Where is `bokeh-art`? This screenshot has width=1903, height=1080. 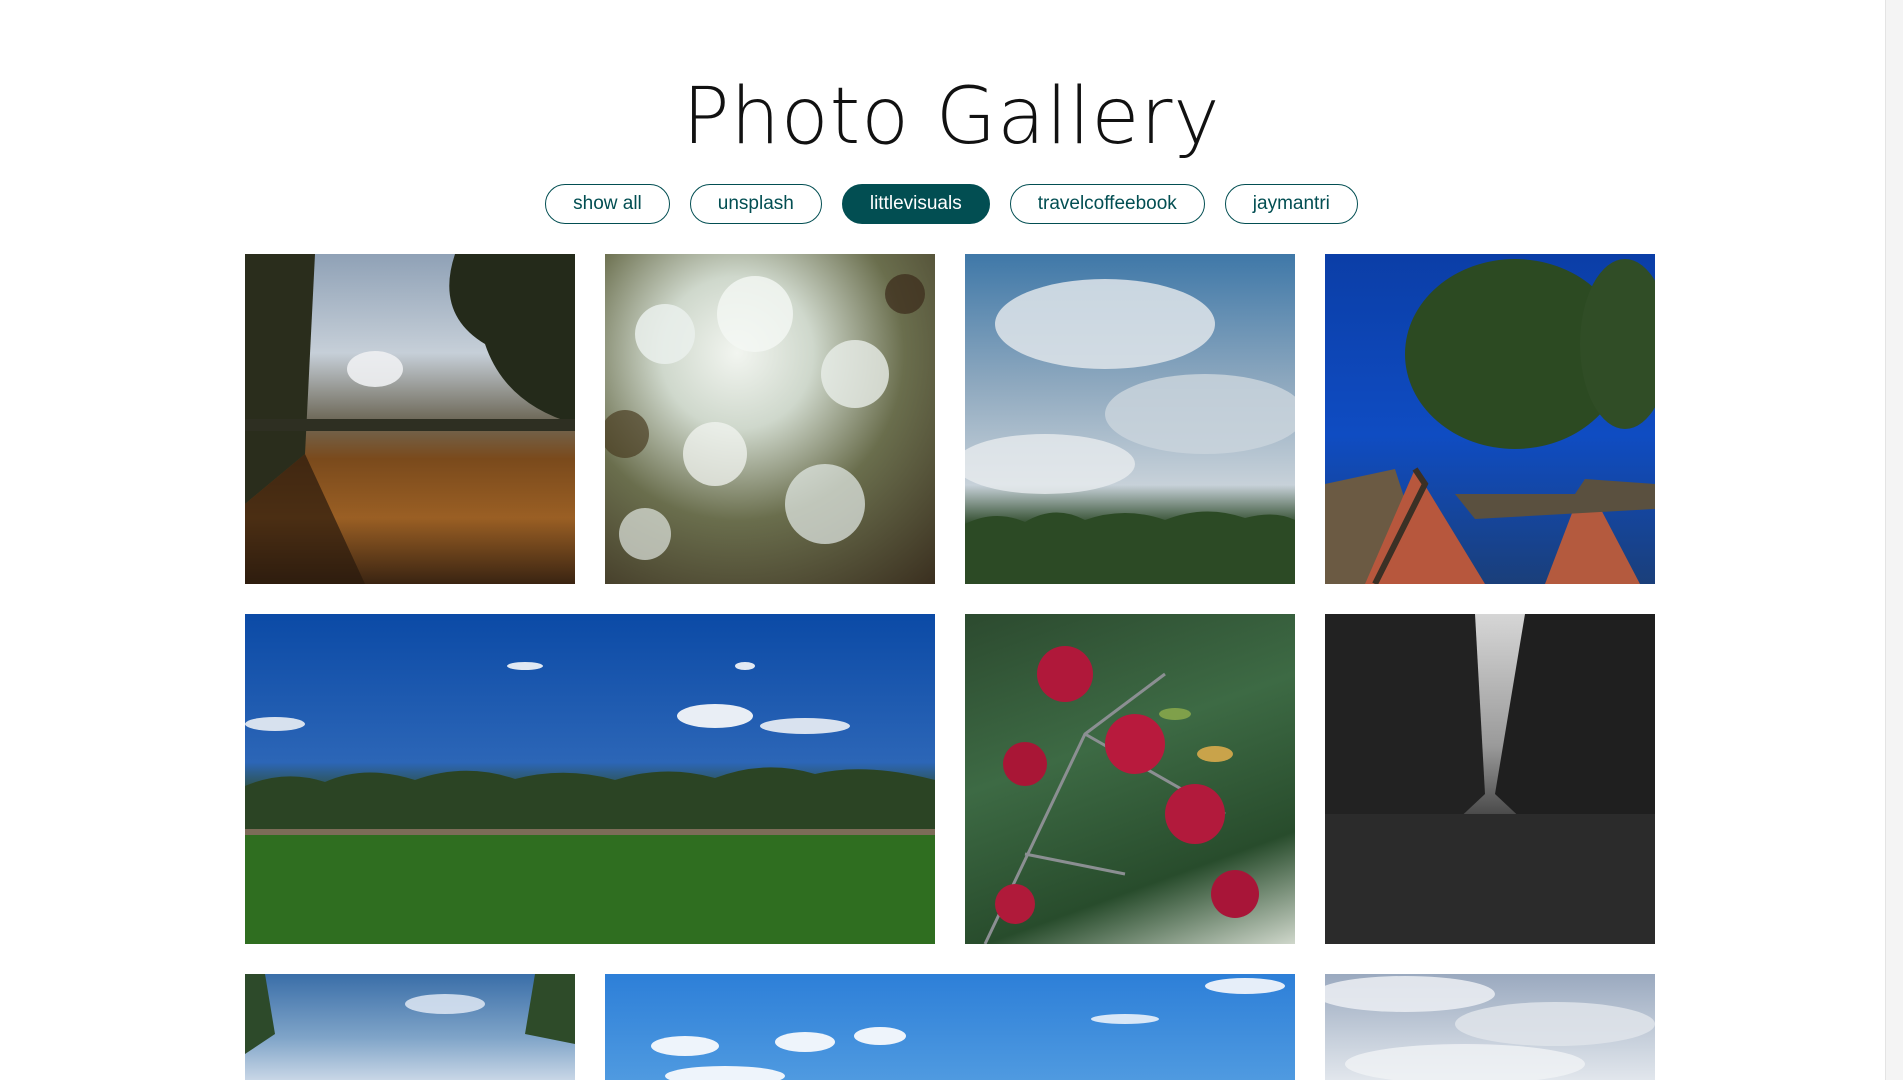
bokeh-art is located at coordinates (765, 417).